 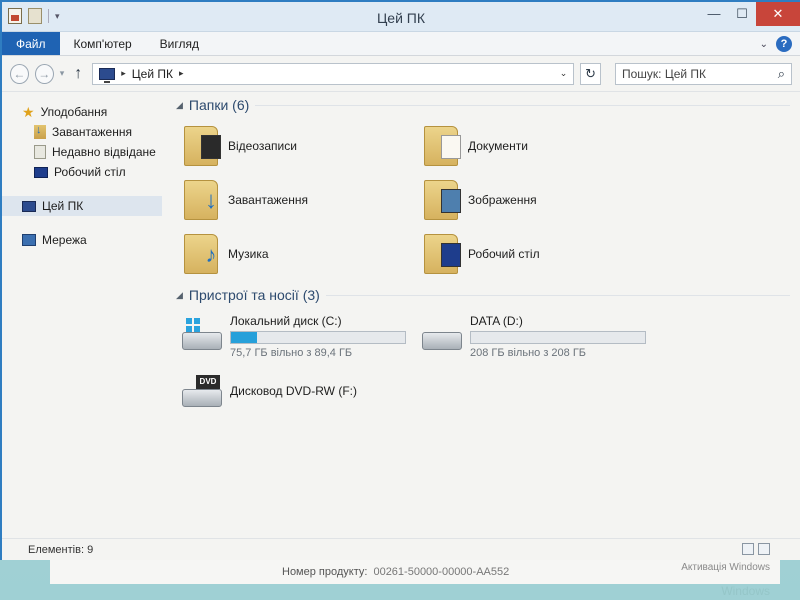 What do you see at coordinates (19, 73) in the screenshot?
I see `back-button: ←` at bounding box center [19, 73].